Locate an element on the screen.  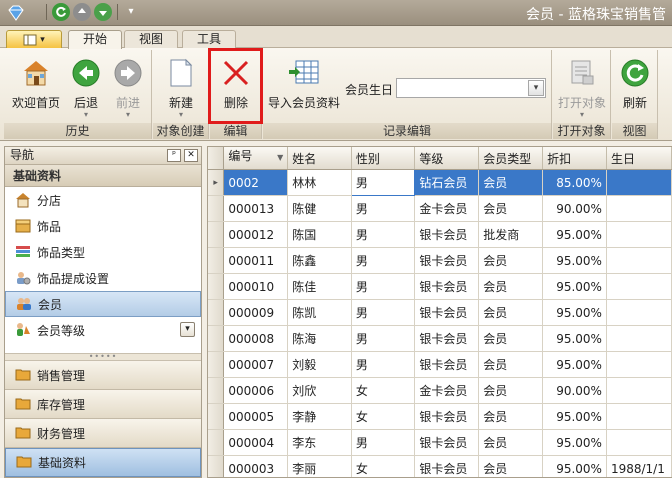
nav-category-finance: 财务管理 is located at coordinates (103, 433).